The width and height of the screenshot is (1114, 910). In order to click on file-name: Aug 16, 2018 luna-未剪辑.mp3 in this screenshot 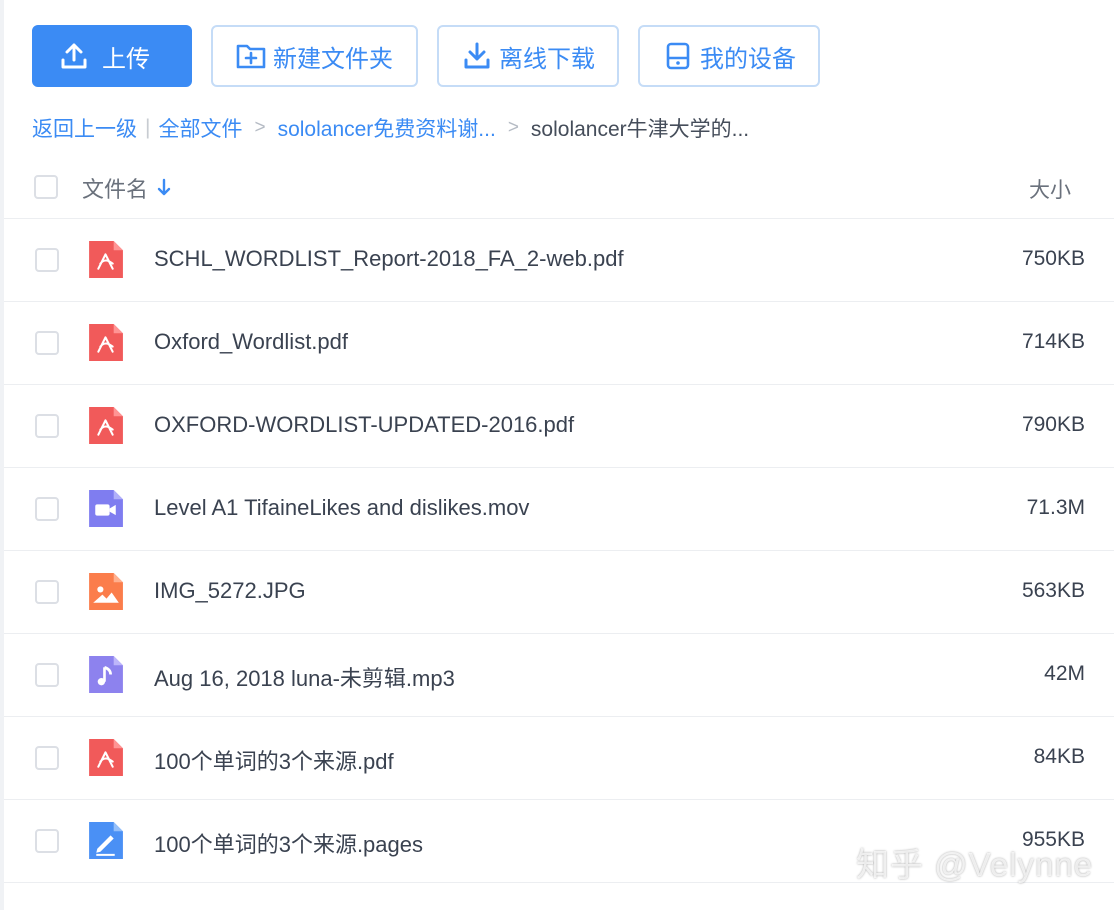, I will do `click(304, 677)`.